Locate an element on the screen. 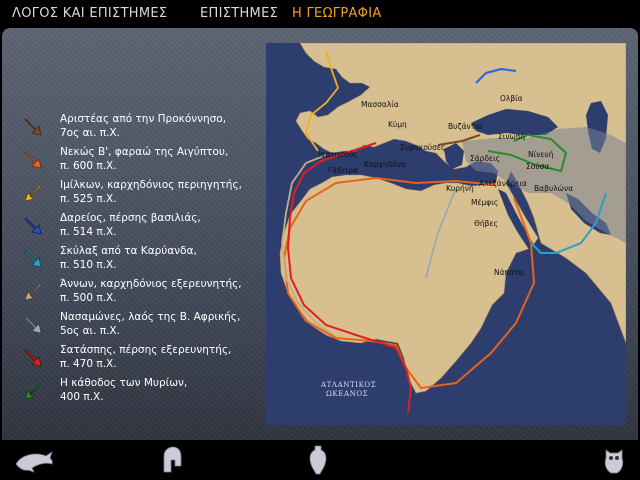 The image size is (640, 480). city-label: Κυρήνη is located at coordinates (460, 188).